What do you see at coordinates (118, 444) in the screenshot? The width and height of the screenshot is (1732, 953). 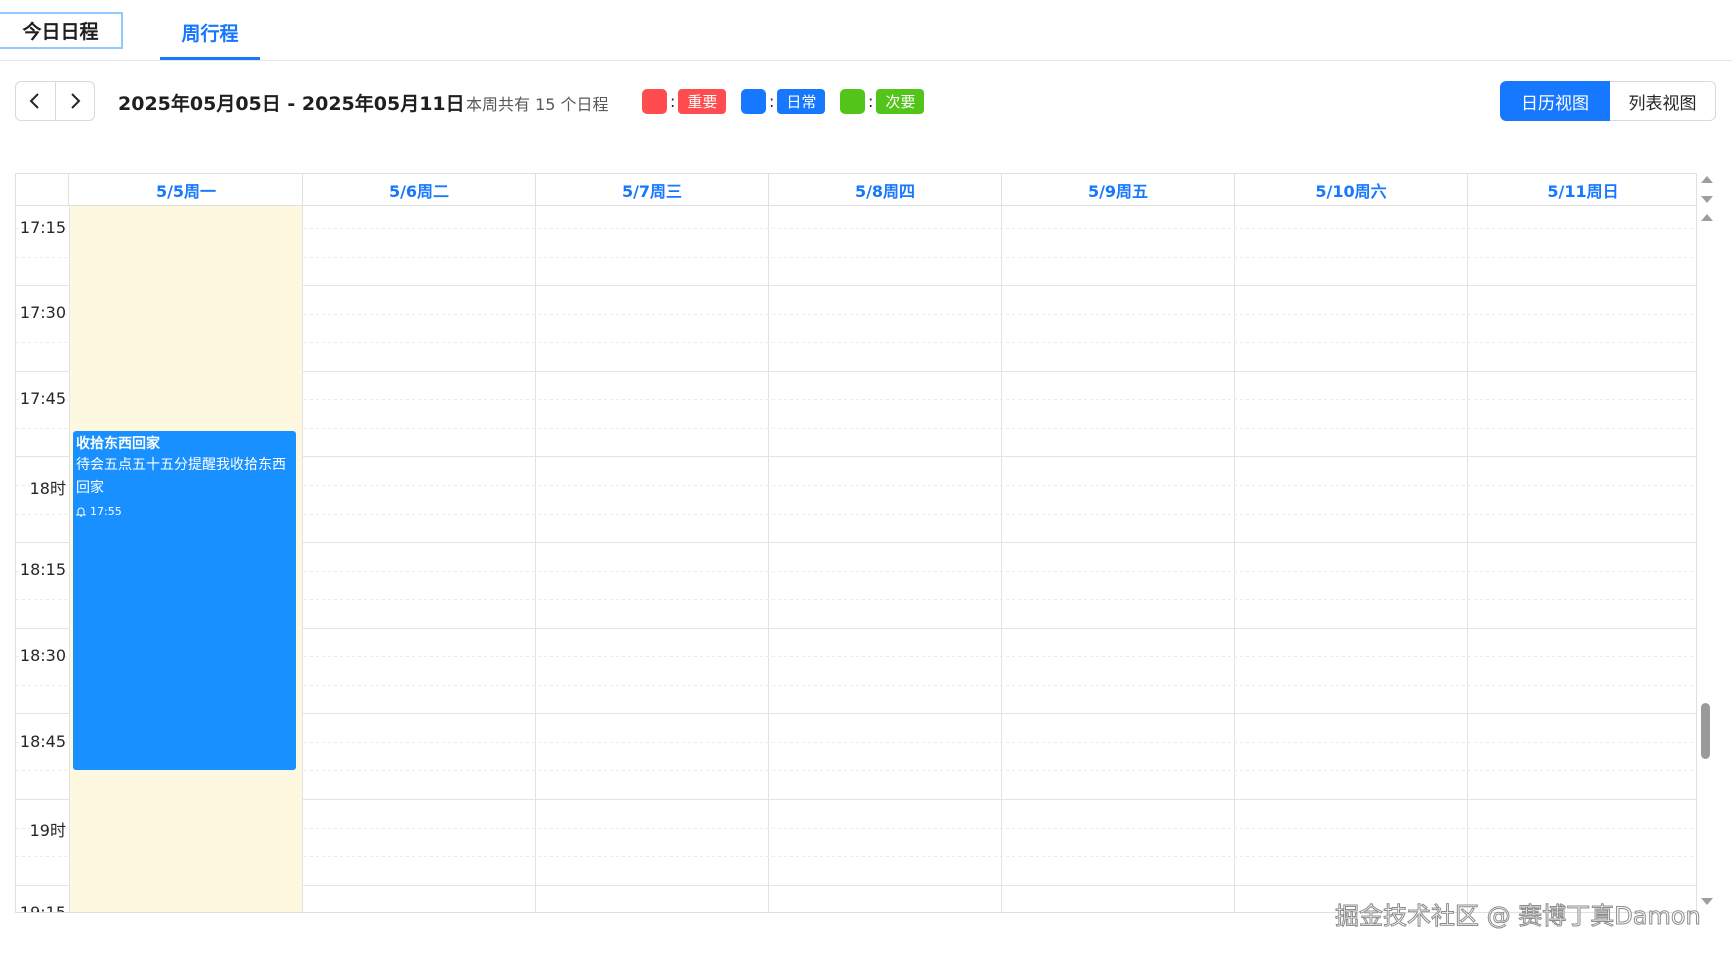 I see `event-title: 收拾东西回家` at bounding box center [118, 444].